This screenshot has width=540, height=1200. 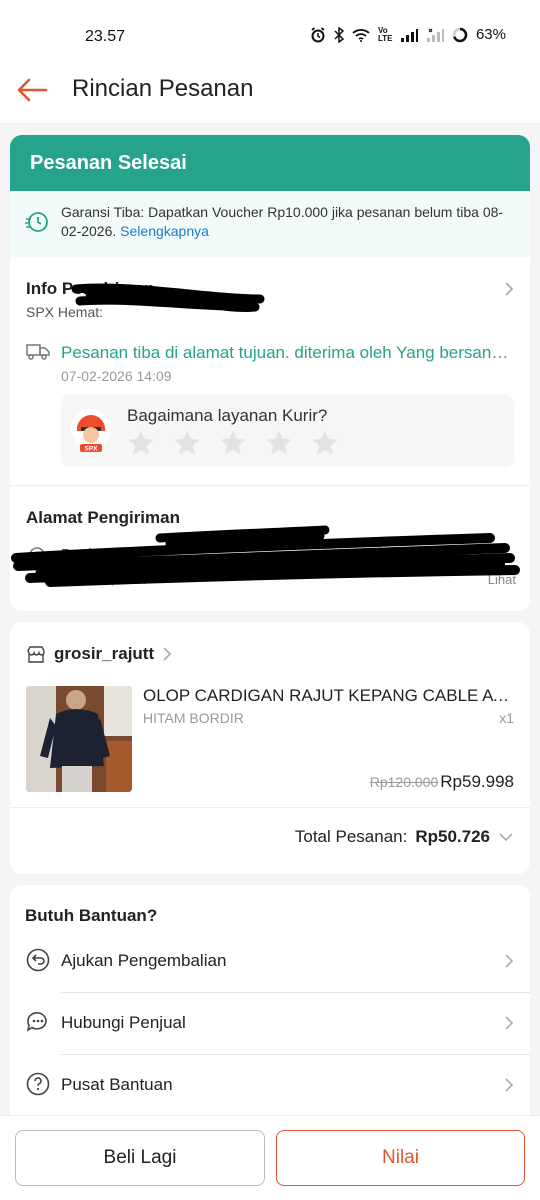 I want to click on app-bar: Rincian Pesanan, so click(x=270, y=90).